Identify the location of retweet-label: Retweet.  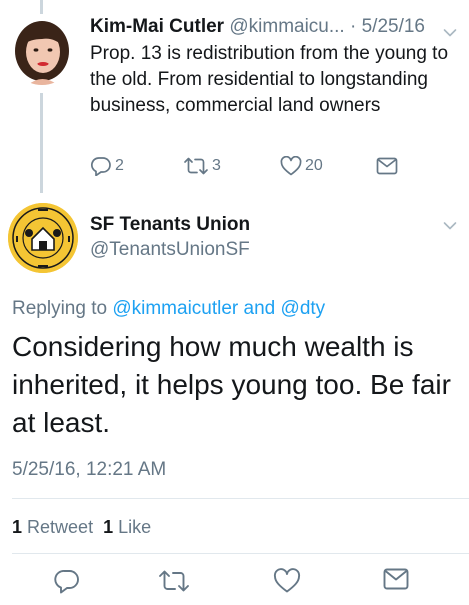
(60, 527).